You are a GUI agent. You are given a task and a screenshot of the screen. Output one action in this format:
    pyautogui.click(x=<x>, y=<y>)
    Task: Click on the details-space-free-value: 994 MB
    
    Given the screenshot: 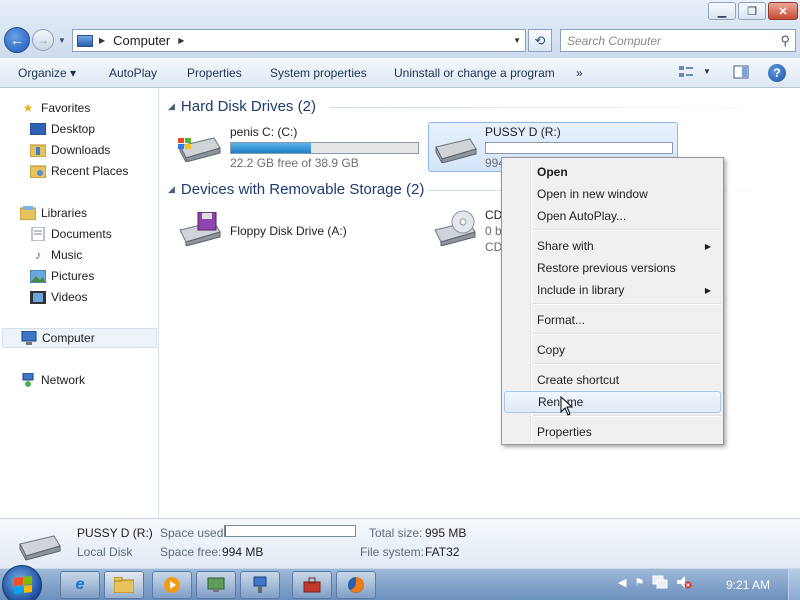 What is the action you would take?
    pyautogui.click(x=243, y=552)
    